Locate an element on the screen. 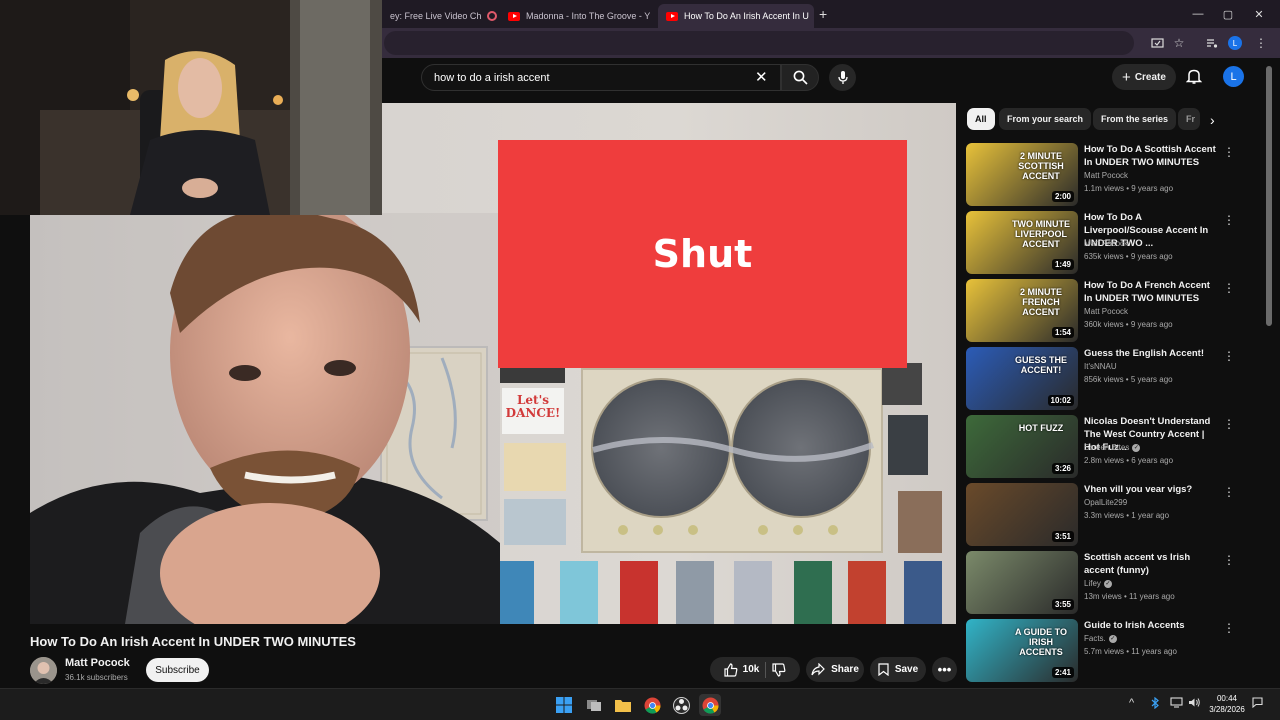  record-icon is located at coordinates (492, 16).